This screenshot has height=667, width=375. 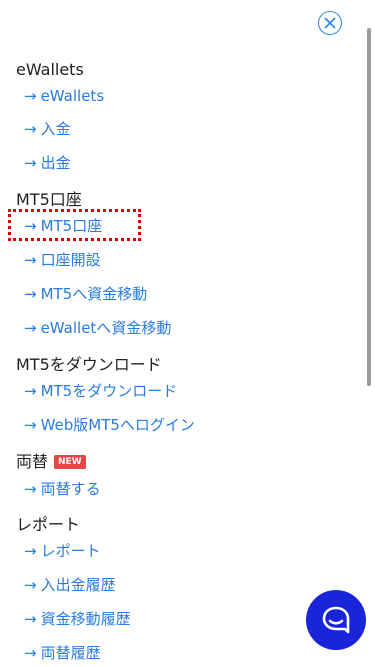 What do you see at coordinates (62, 551) in the screenshot?
I see `menu-item-report: → レポート` at bounding box center [62, 551].